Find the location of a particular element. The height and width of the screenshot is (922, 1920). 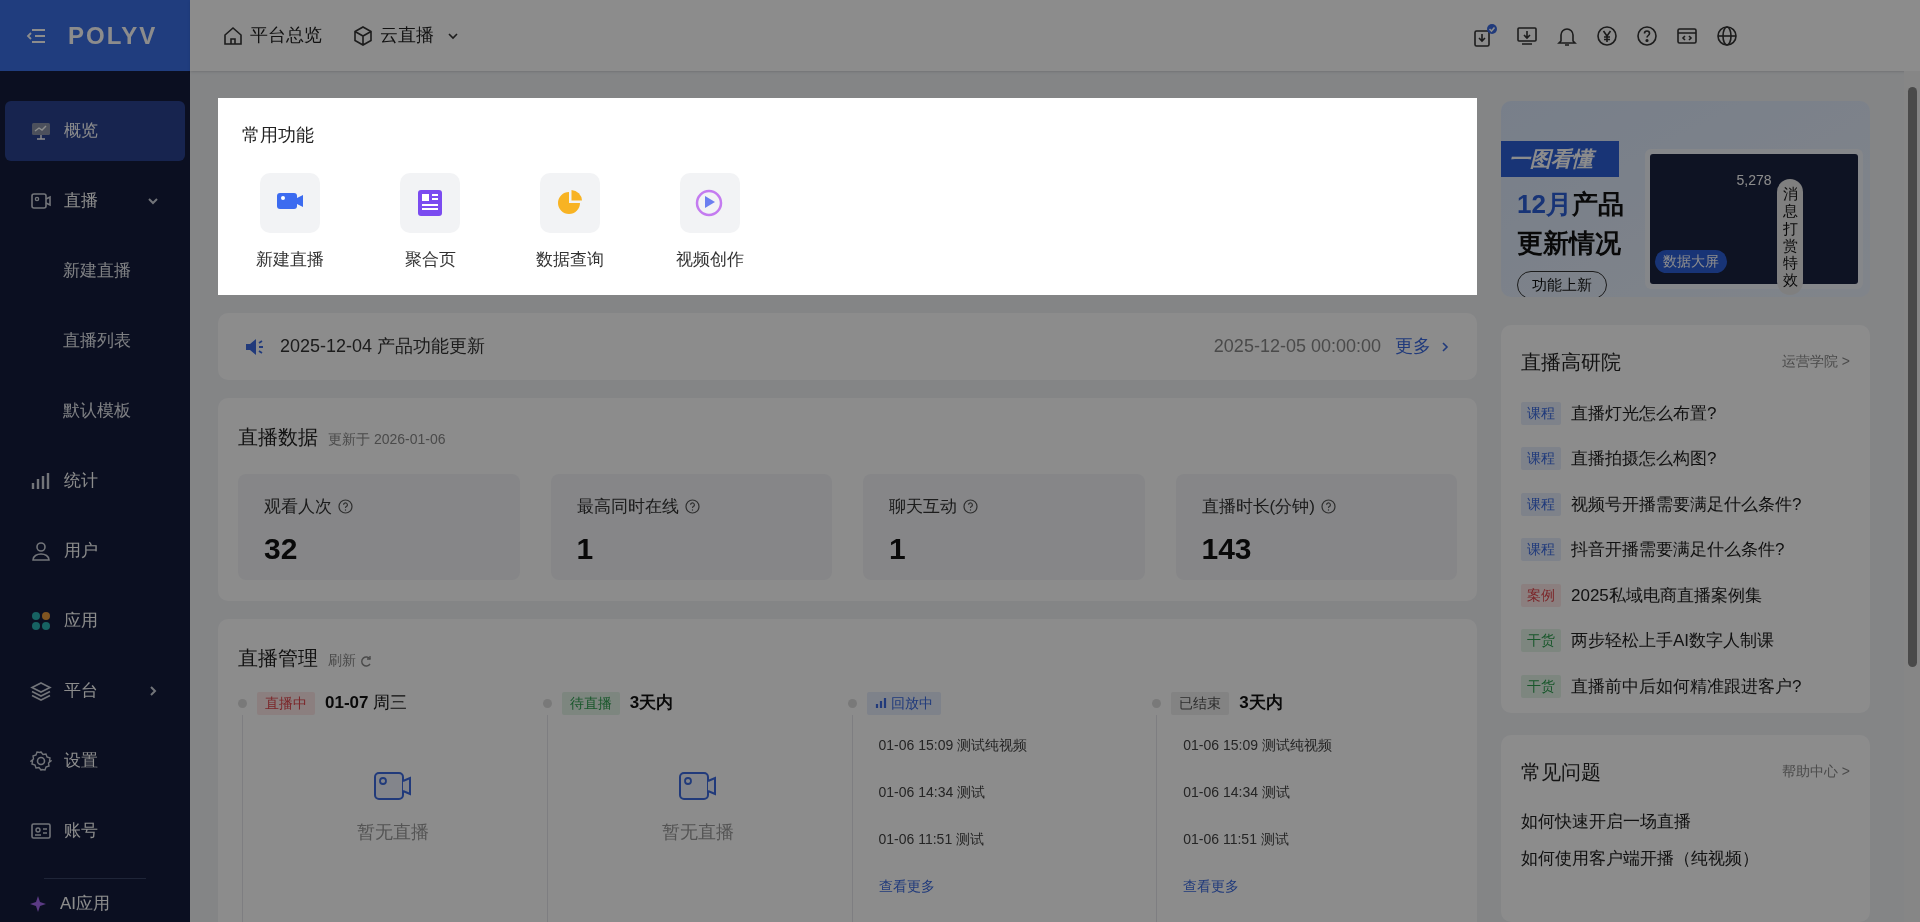

article-link: 视频号开播需要满足什么条件? is located at coordinates (1686, 504).